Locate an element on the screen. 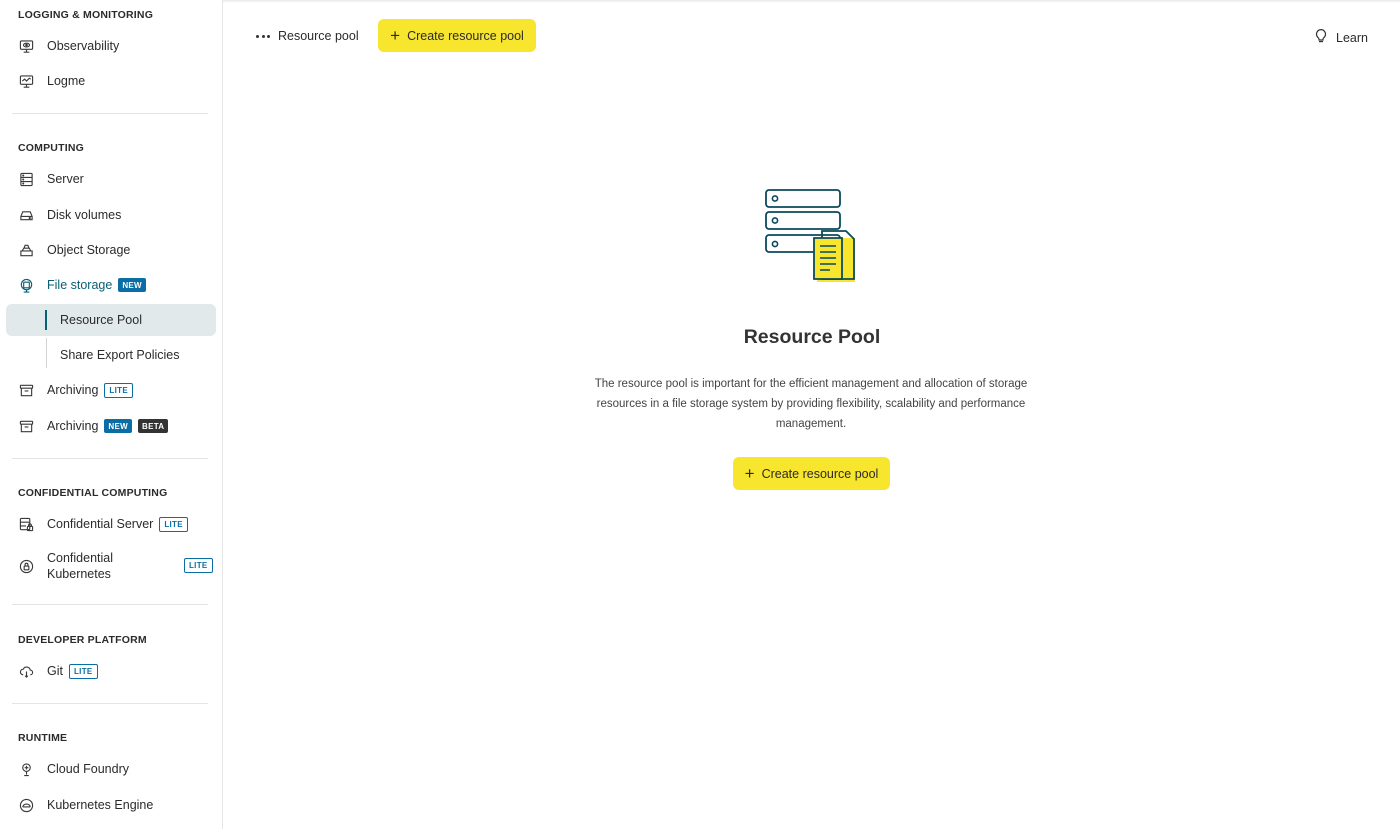  section-title-runtime: RUNTIME is located at coordinates (43, 738).